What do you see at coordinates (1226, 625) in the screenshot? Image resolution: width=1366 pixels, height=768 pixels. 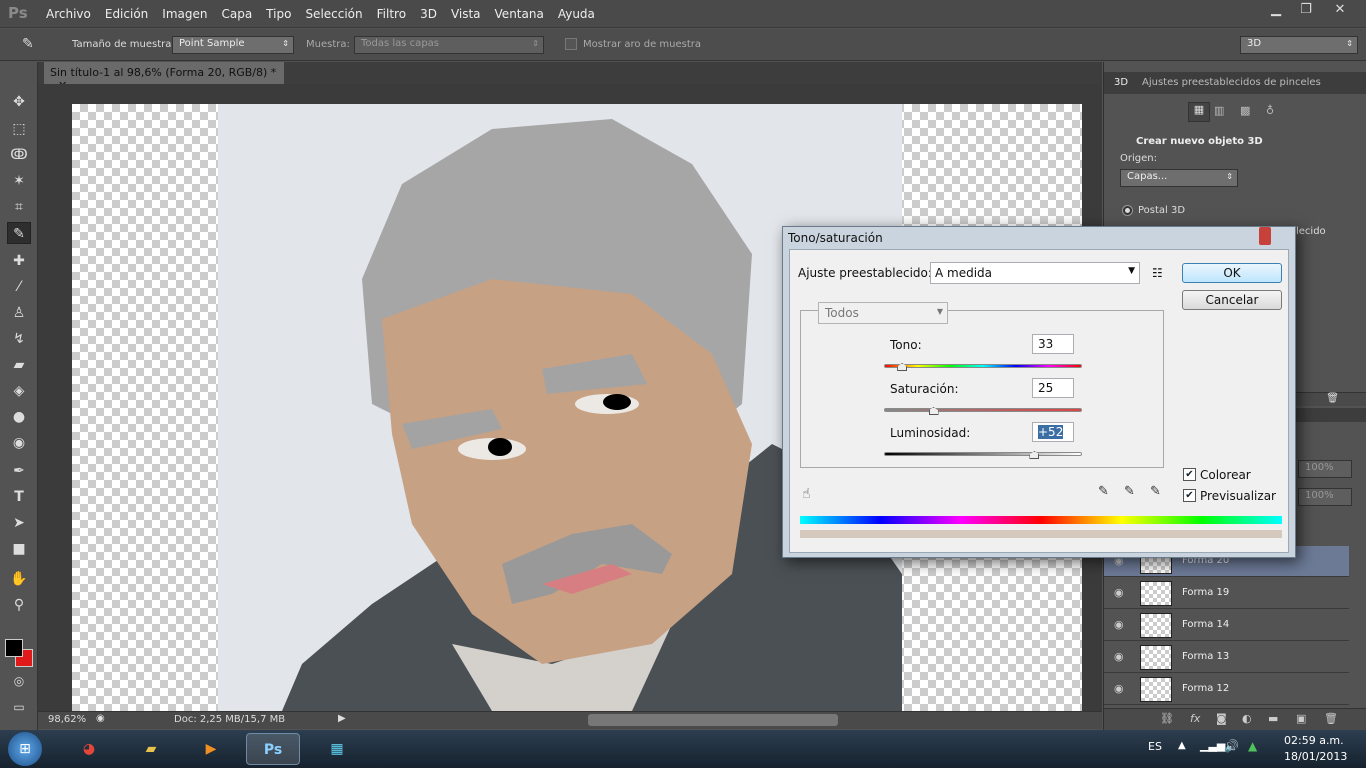 I see `layer-row: ◉ Forma 14` at bounding box center [1226, 625].